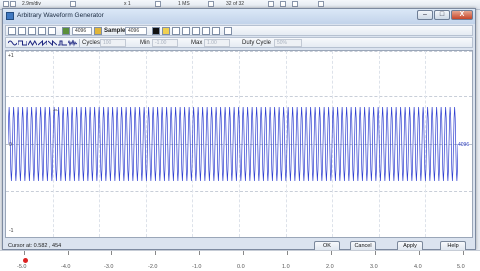  I want to click on zoom-fit-icon, so click(206, 31).